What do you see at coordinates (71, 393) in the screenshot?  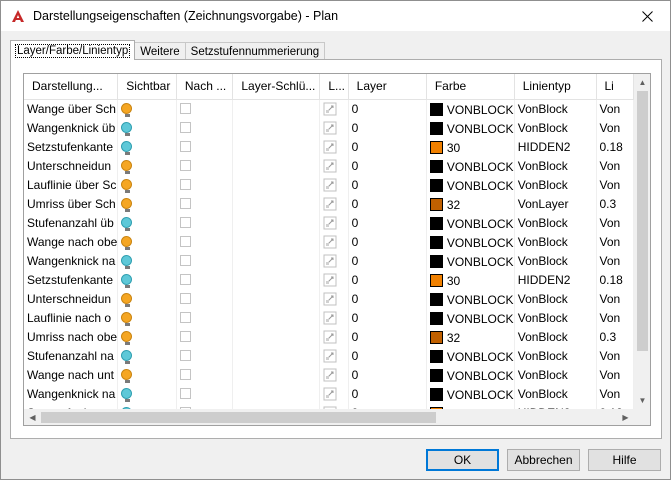 I see `display-component-cell: Wangenknick na` at bounding box center [71, 393].